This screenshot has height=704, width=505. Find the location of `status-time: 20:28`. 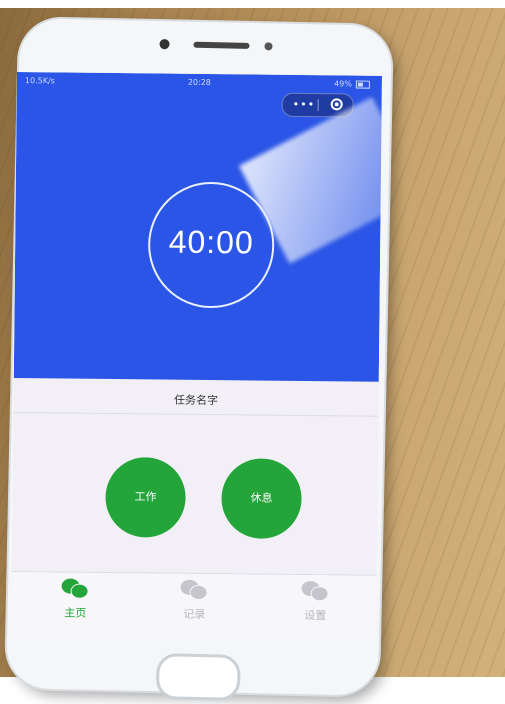

status-time: 20:28 is located at coordinates (199, 82).